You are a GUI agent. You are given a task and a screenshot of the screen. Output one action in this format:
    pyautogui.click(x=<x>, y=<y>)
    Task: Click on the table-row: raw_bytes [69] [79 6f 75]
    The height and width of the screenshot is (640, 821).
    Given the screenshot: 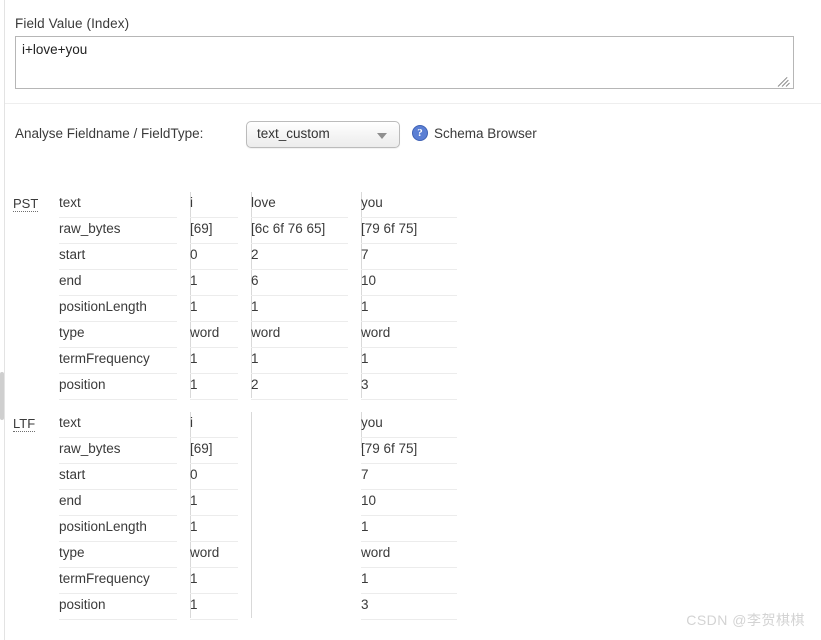 What is the action you would take?
    pyautogui.click(x=270, y=451)
    